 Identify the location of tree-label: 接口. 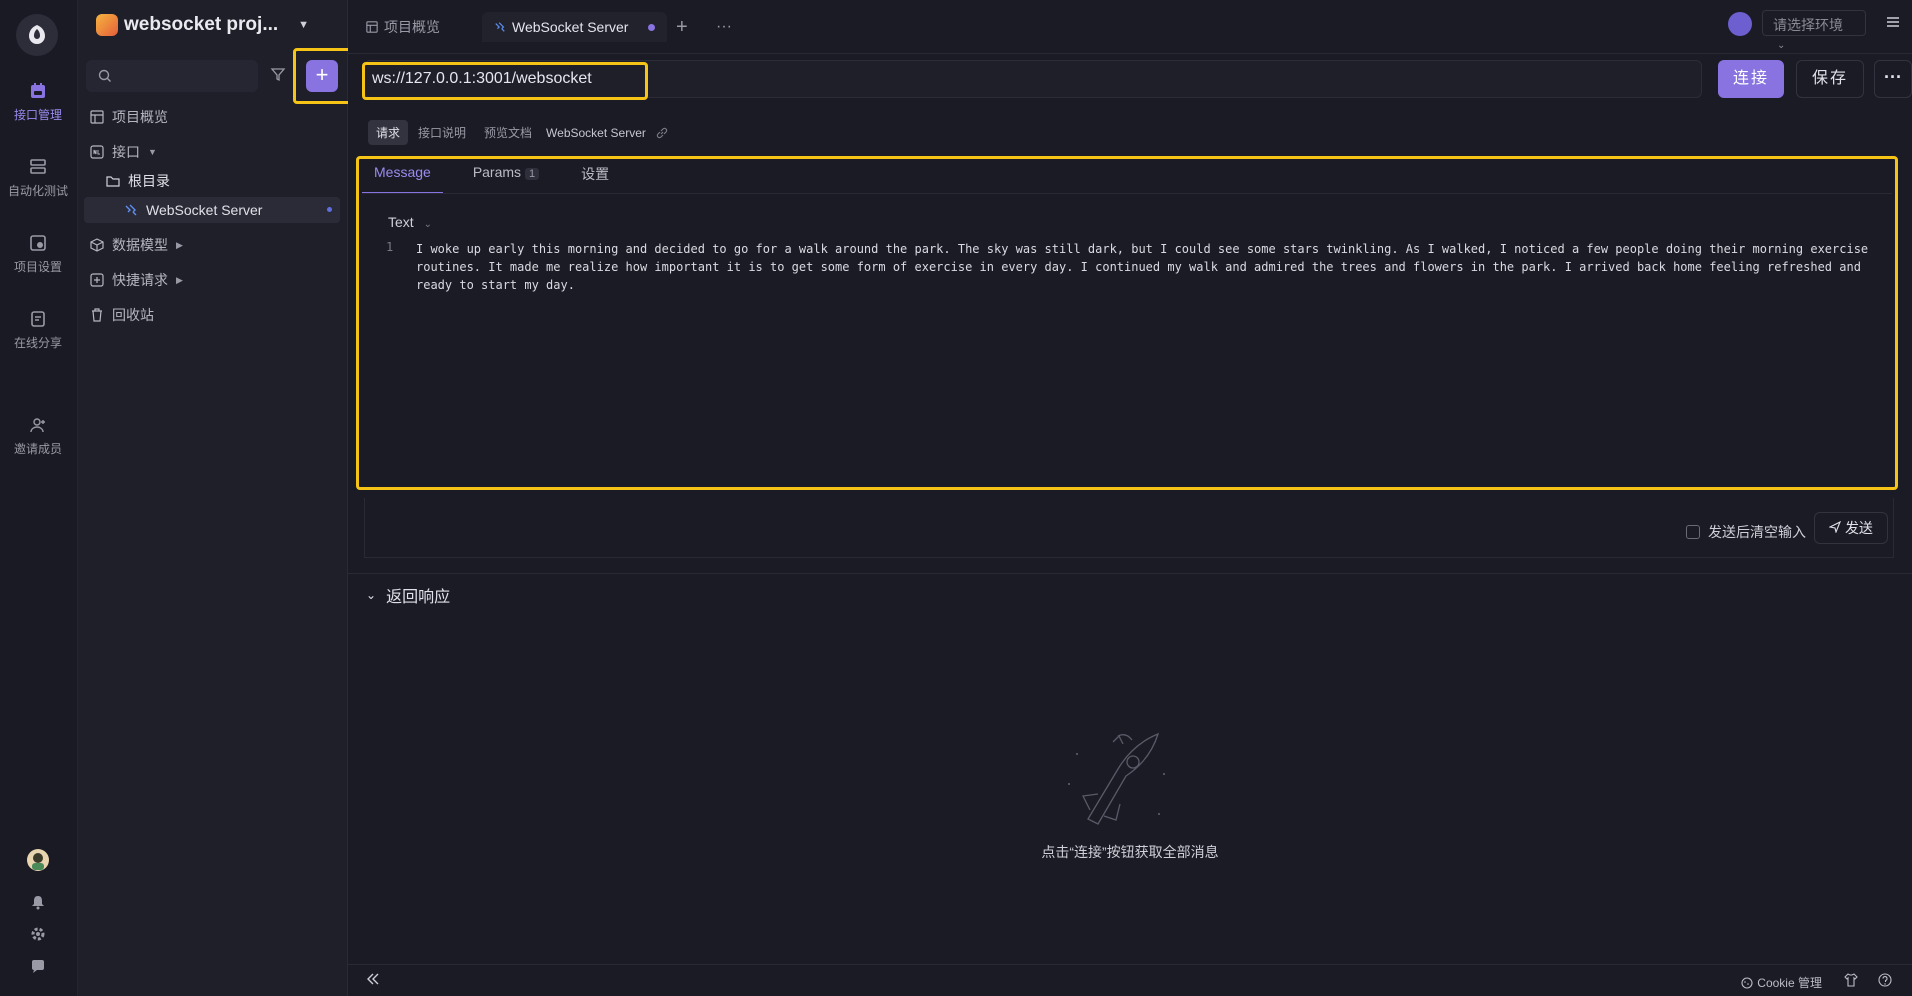
(126, 152).